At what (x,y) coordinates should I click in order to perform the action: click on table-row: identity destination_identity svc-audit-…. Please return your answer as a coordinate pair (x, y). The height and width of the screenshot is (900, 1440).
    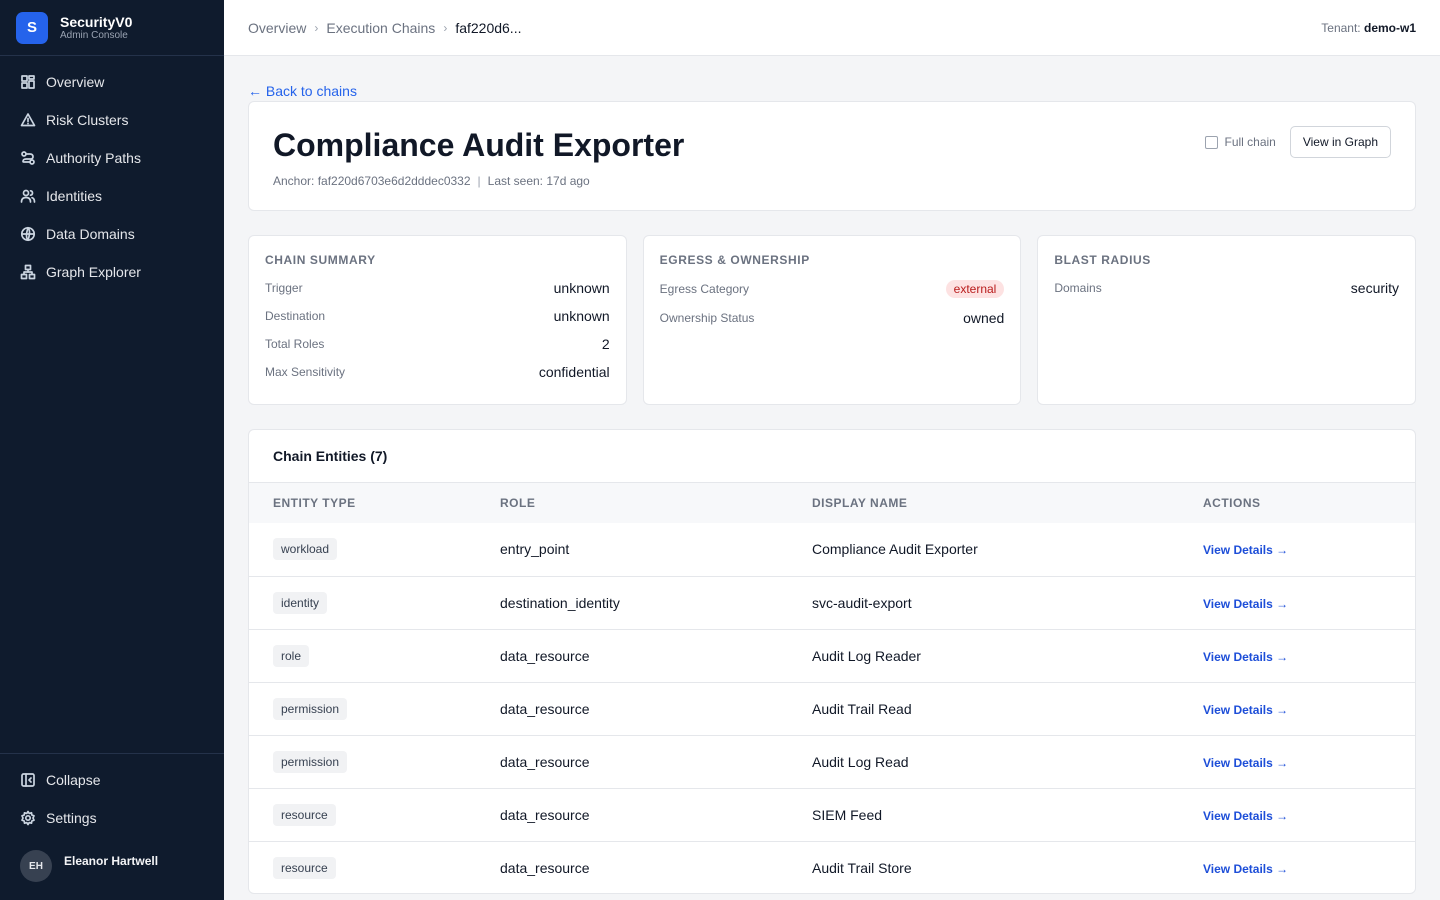
    Looking at the image, I should click on (832, 603).